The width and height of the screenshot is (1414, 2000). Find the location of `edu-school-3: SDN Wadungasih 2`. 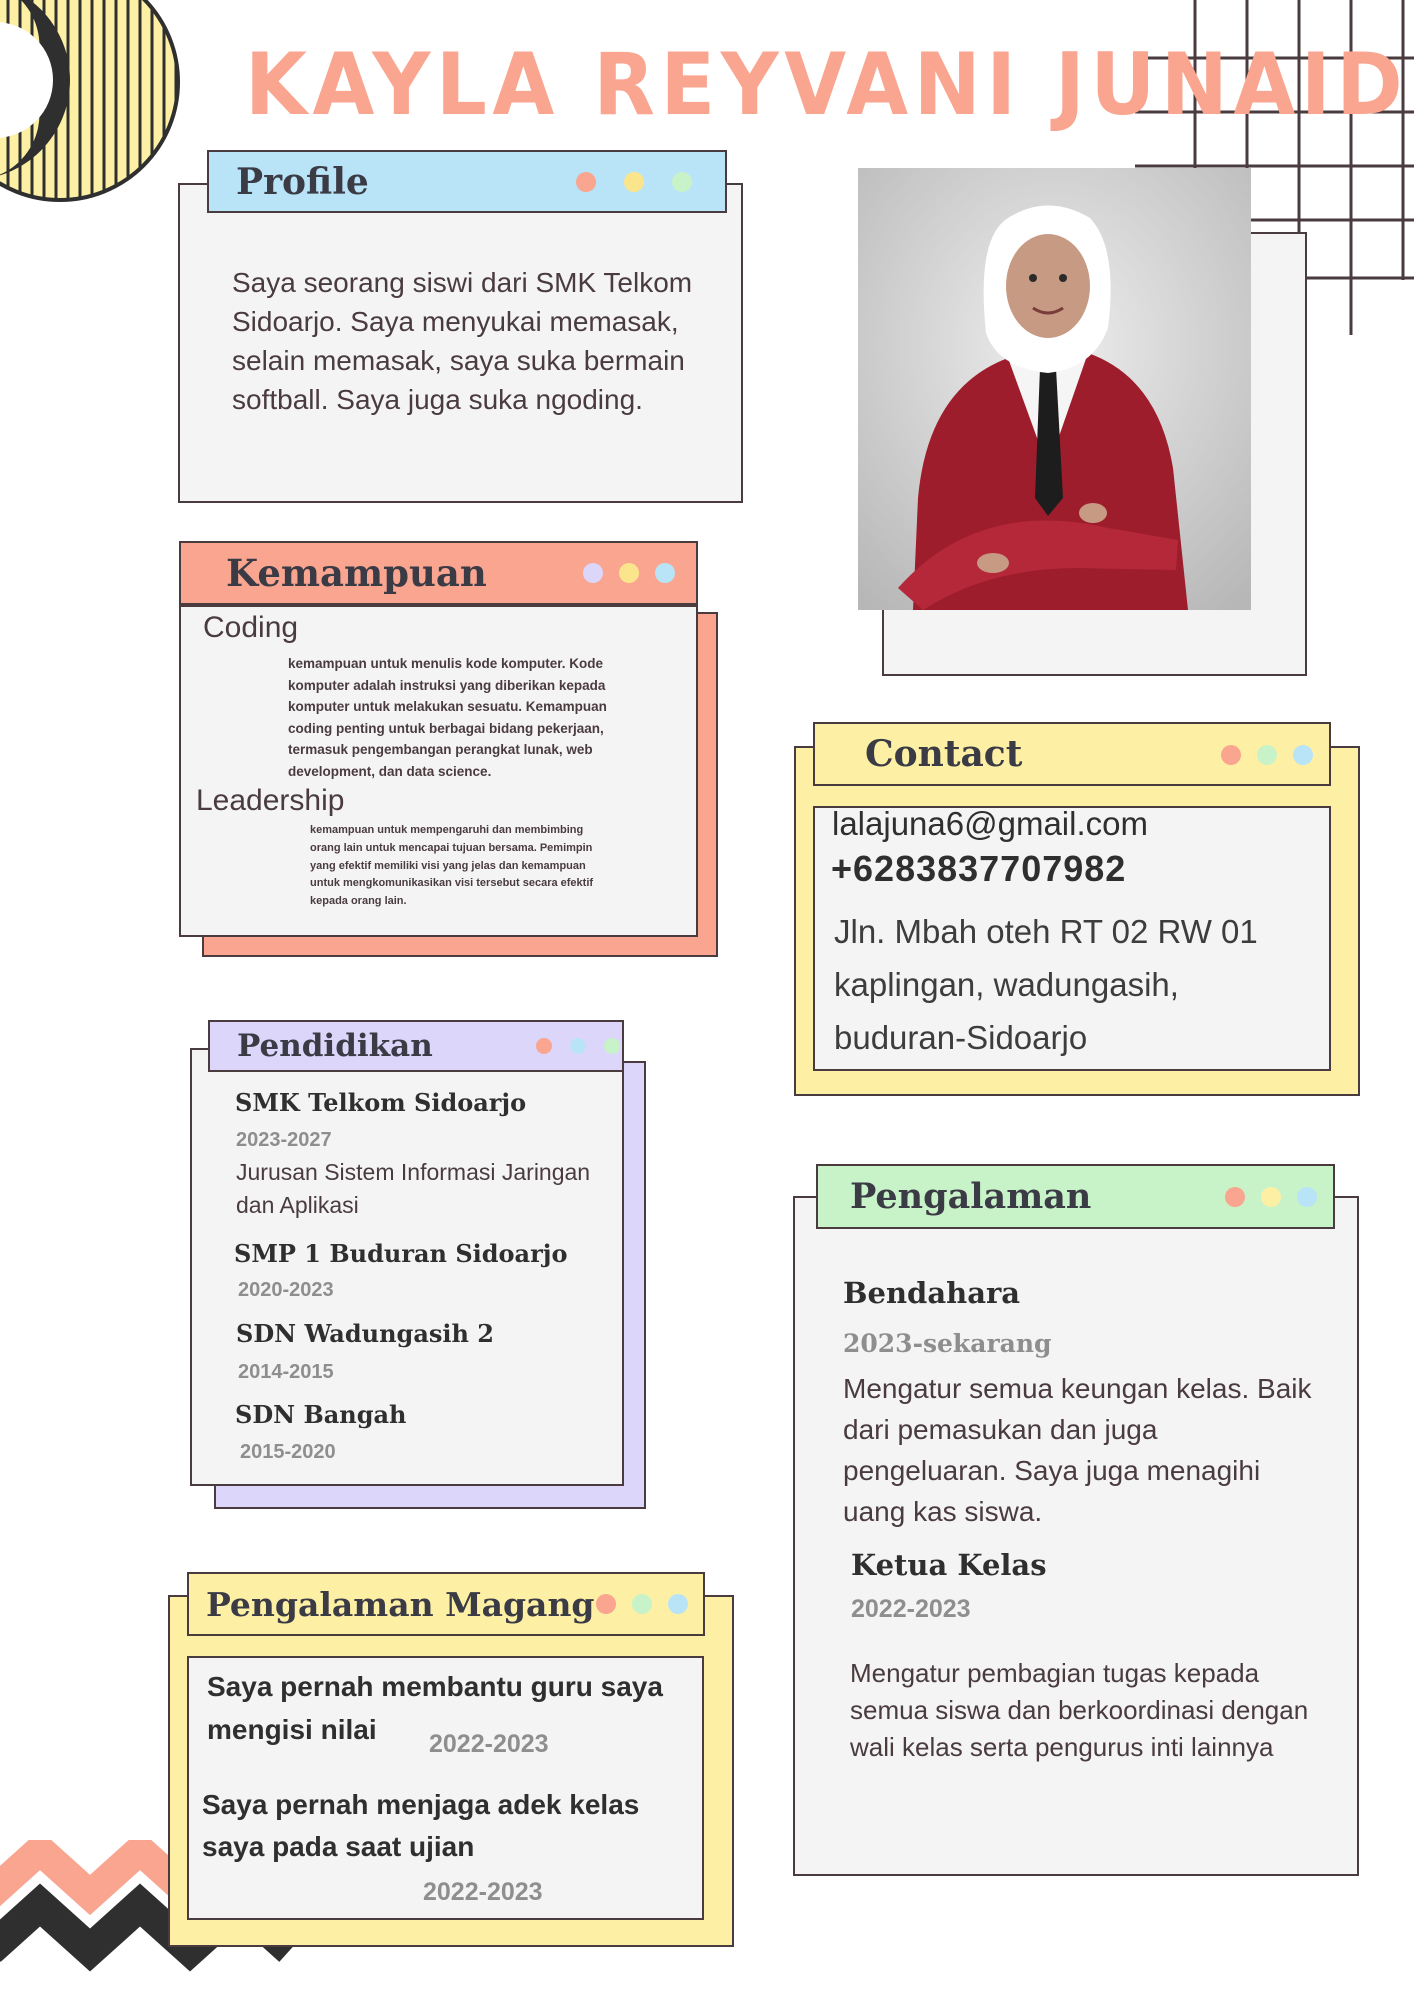

edu-school-3: SDN Wadungasih 2 is located at coordinates (365, 1333).